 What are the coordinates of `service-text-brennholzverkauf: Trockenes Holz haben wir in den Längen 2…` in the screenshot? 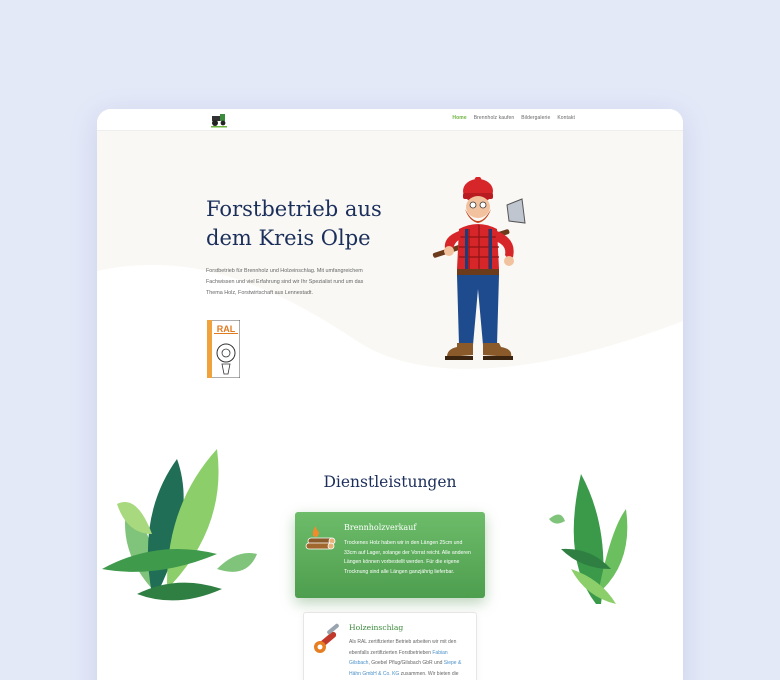 It's located at (407, 557).